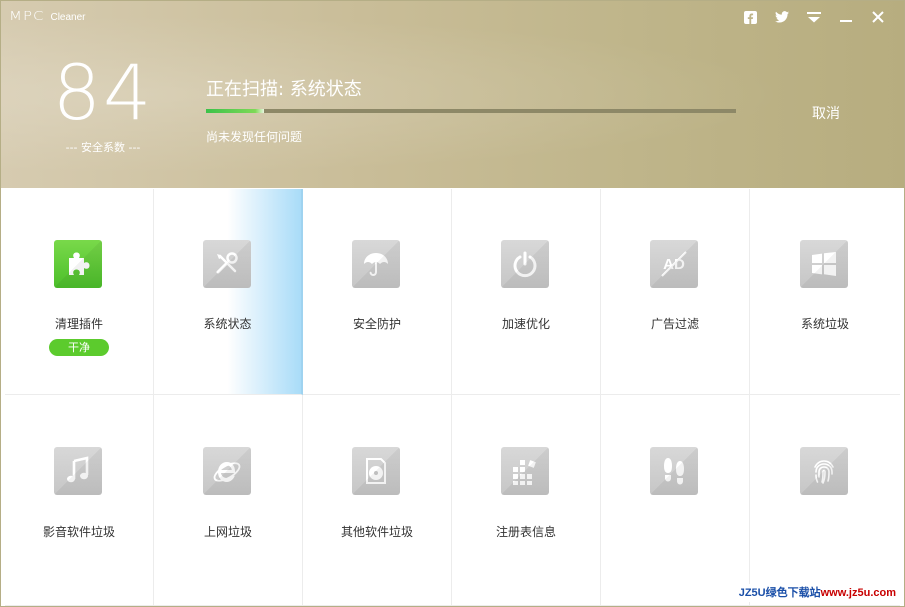  What do you see at coordinates (78, 324) in the screenshot?
I see `module-label: 清理插件` at bounding box center [78, 324].